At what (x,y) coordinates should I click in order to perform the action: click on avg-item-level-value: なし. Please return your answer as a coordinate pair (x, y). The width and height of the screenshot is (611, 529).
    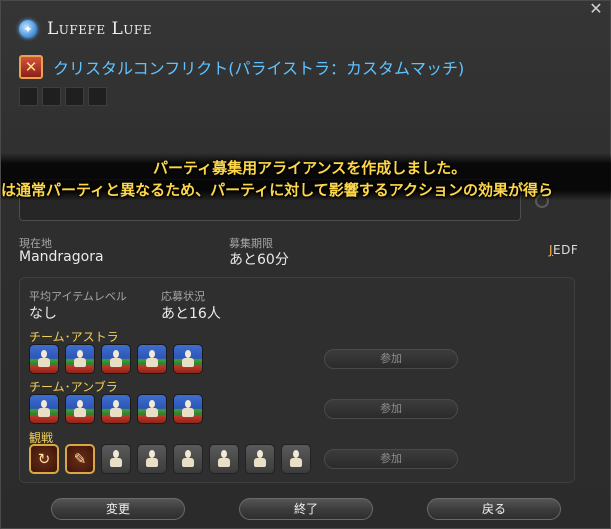
    Looking at the image, I should click on (43, 314).